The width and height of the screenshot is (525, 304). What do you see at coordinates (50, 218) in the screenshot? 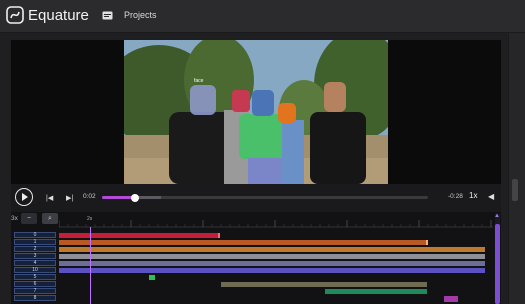
I see `zoom-in-button: ⌕` at bounding box center [50, 218].